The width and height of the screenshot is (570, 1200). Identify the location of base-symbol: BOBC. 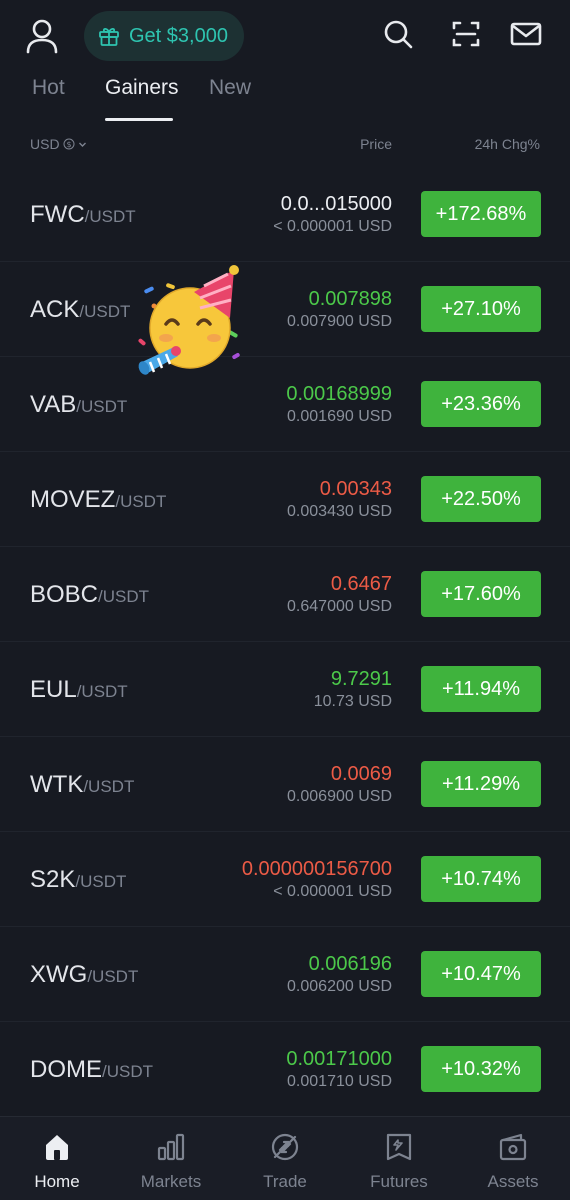
(64, 594).